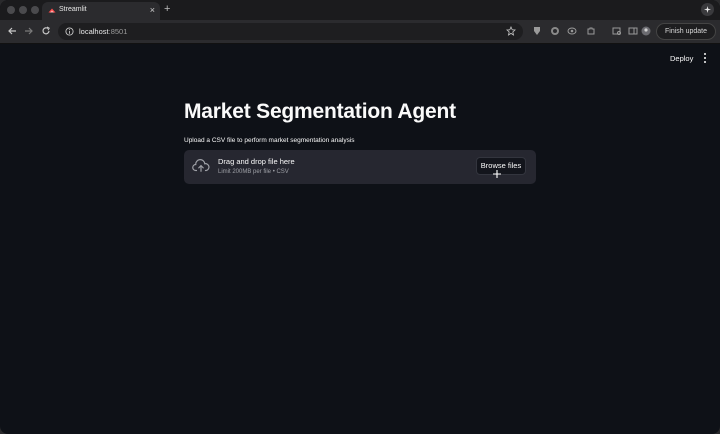 The image size is (720, 434). I want to click on forward-arrow-icon, so click(29, 31).